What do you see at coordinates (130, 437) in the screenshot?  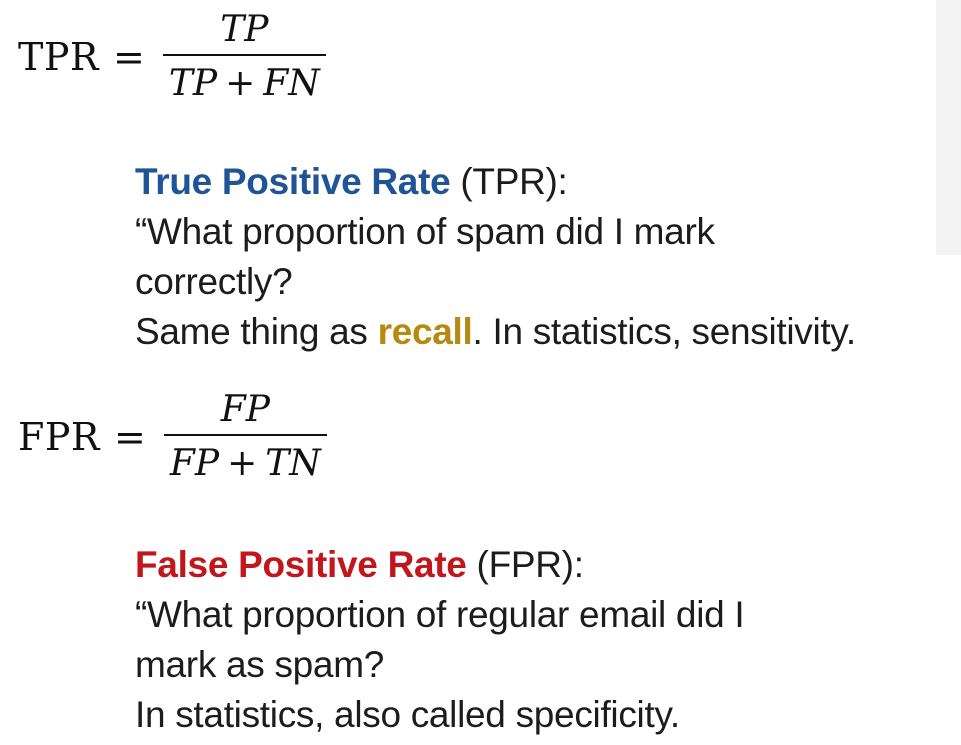 I see `fpr-formula-equals: =` at bounding box center [130, 437].